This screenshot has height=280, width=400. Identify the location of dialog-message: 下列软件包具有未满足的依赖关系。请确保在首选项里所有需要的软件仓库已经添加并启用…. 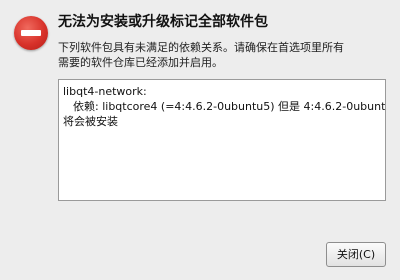
(201, 55).